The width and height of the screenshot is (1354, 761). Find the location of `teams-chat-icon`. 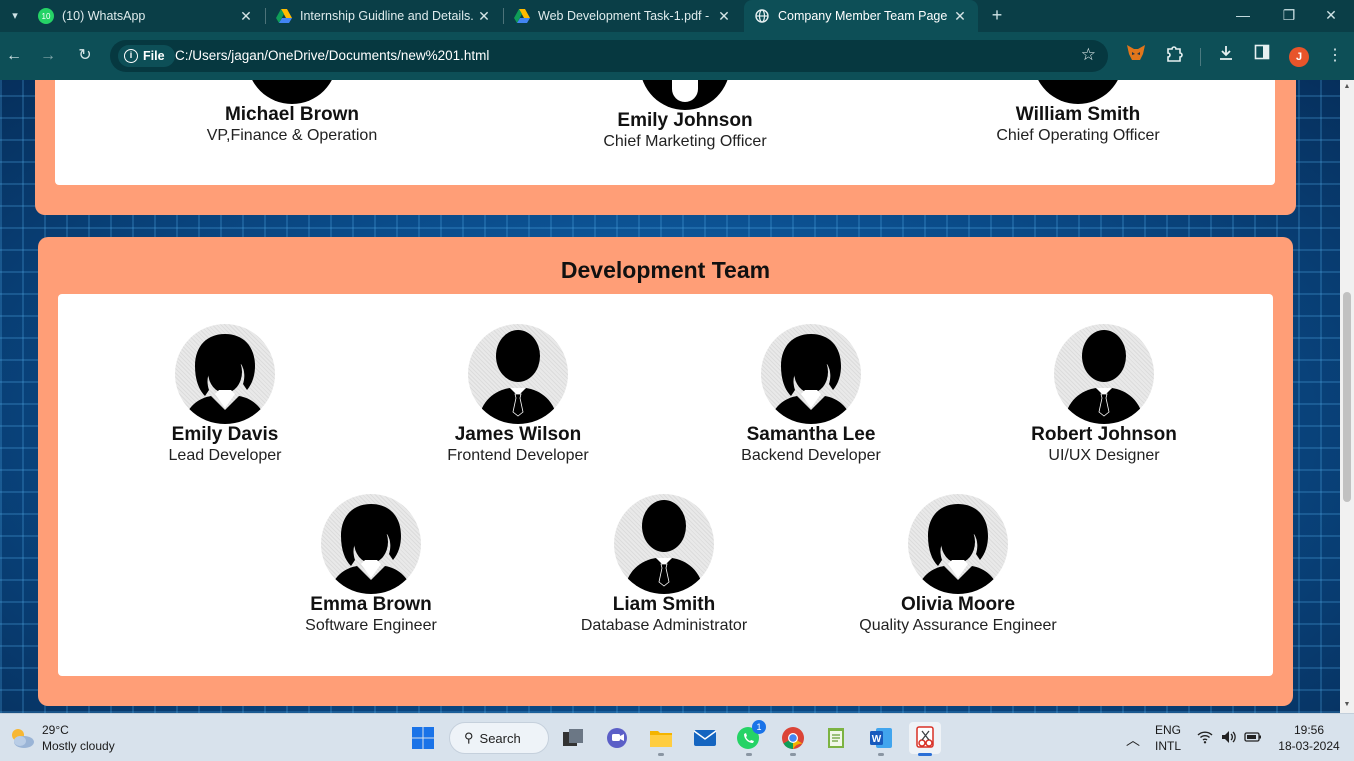

teams-chat-icon is located at coordinates (617, 738).